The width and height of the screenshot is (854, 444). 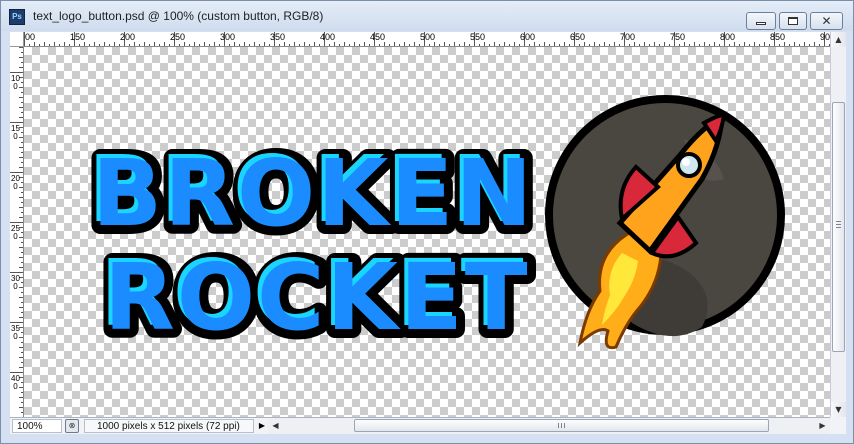 I want to click on vertical-scroll-thumb, so click(x=838, y=227).